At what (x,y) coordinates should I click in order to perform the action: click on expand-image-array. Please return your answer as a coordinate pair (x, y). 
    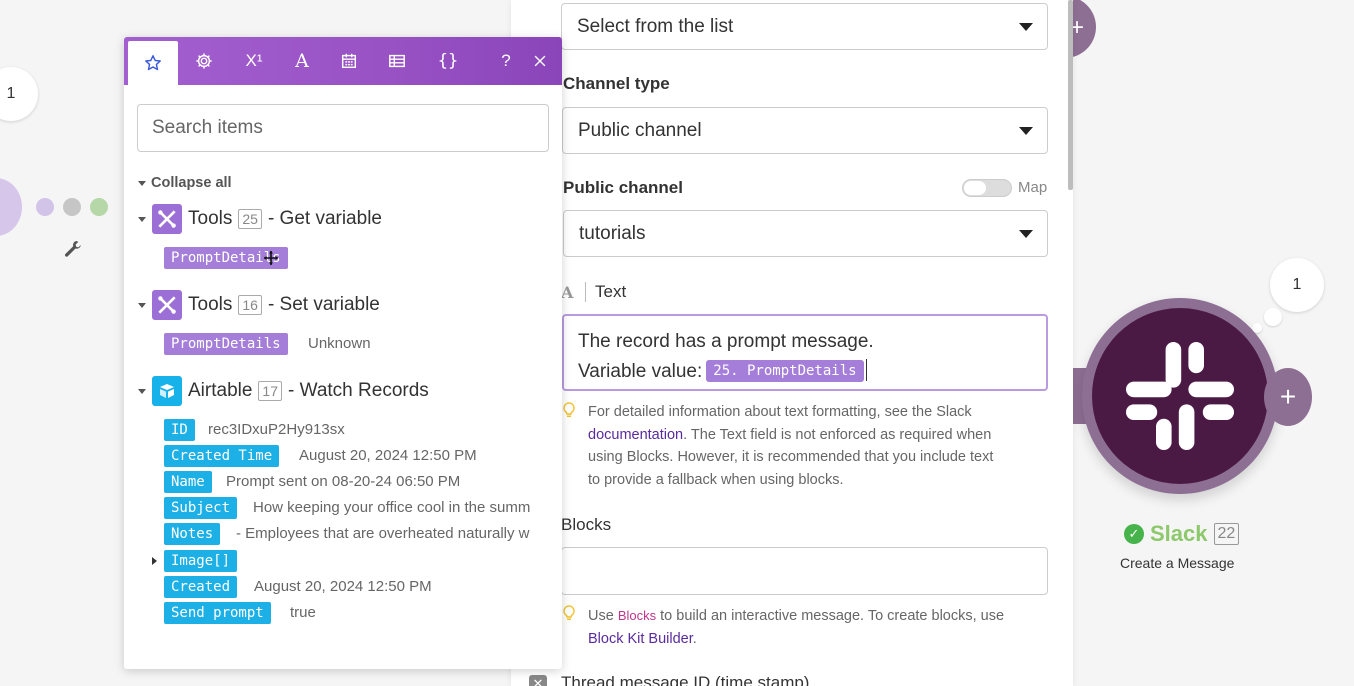
    Looking at the image, I should click on (154, 561).